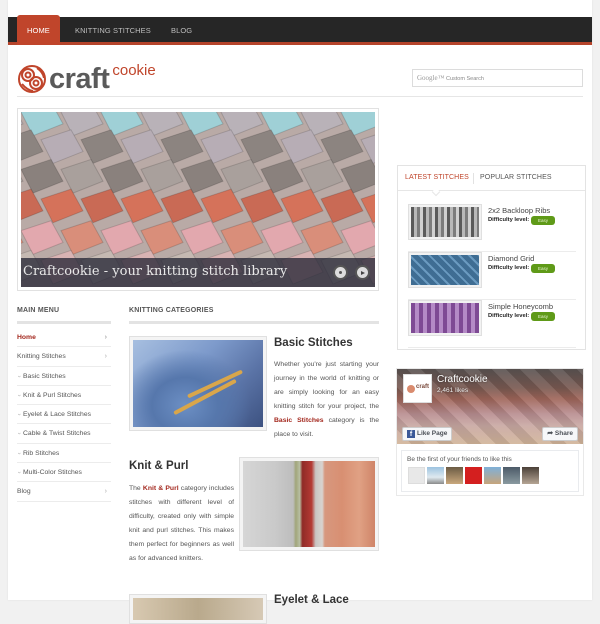 This screenshot has height=624, width=600. Describe the element at coordinates (411, 434) in the screenshot. I see `facebook-icon: f` at that location.